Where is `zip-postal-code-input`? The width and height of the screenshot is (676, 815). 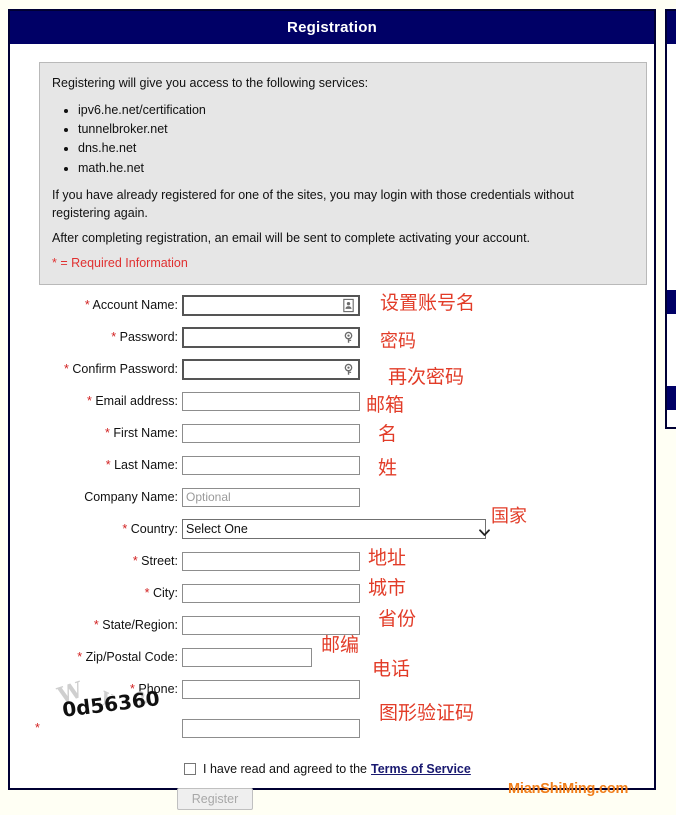 zip-postal-code-input is located at coordinates (247, 657).